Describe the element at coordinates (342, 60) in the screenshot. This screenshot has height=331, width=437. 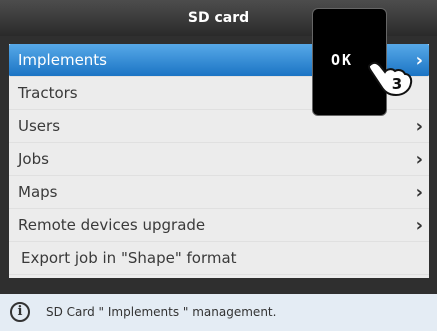
I see `ok-key-label: OK` at that location.